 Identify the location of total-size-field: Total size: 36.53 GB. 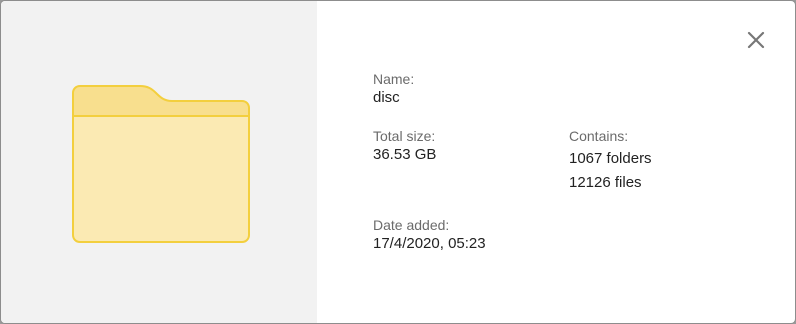
(404, 146).